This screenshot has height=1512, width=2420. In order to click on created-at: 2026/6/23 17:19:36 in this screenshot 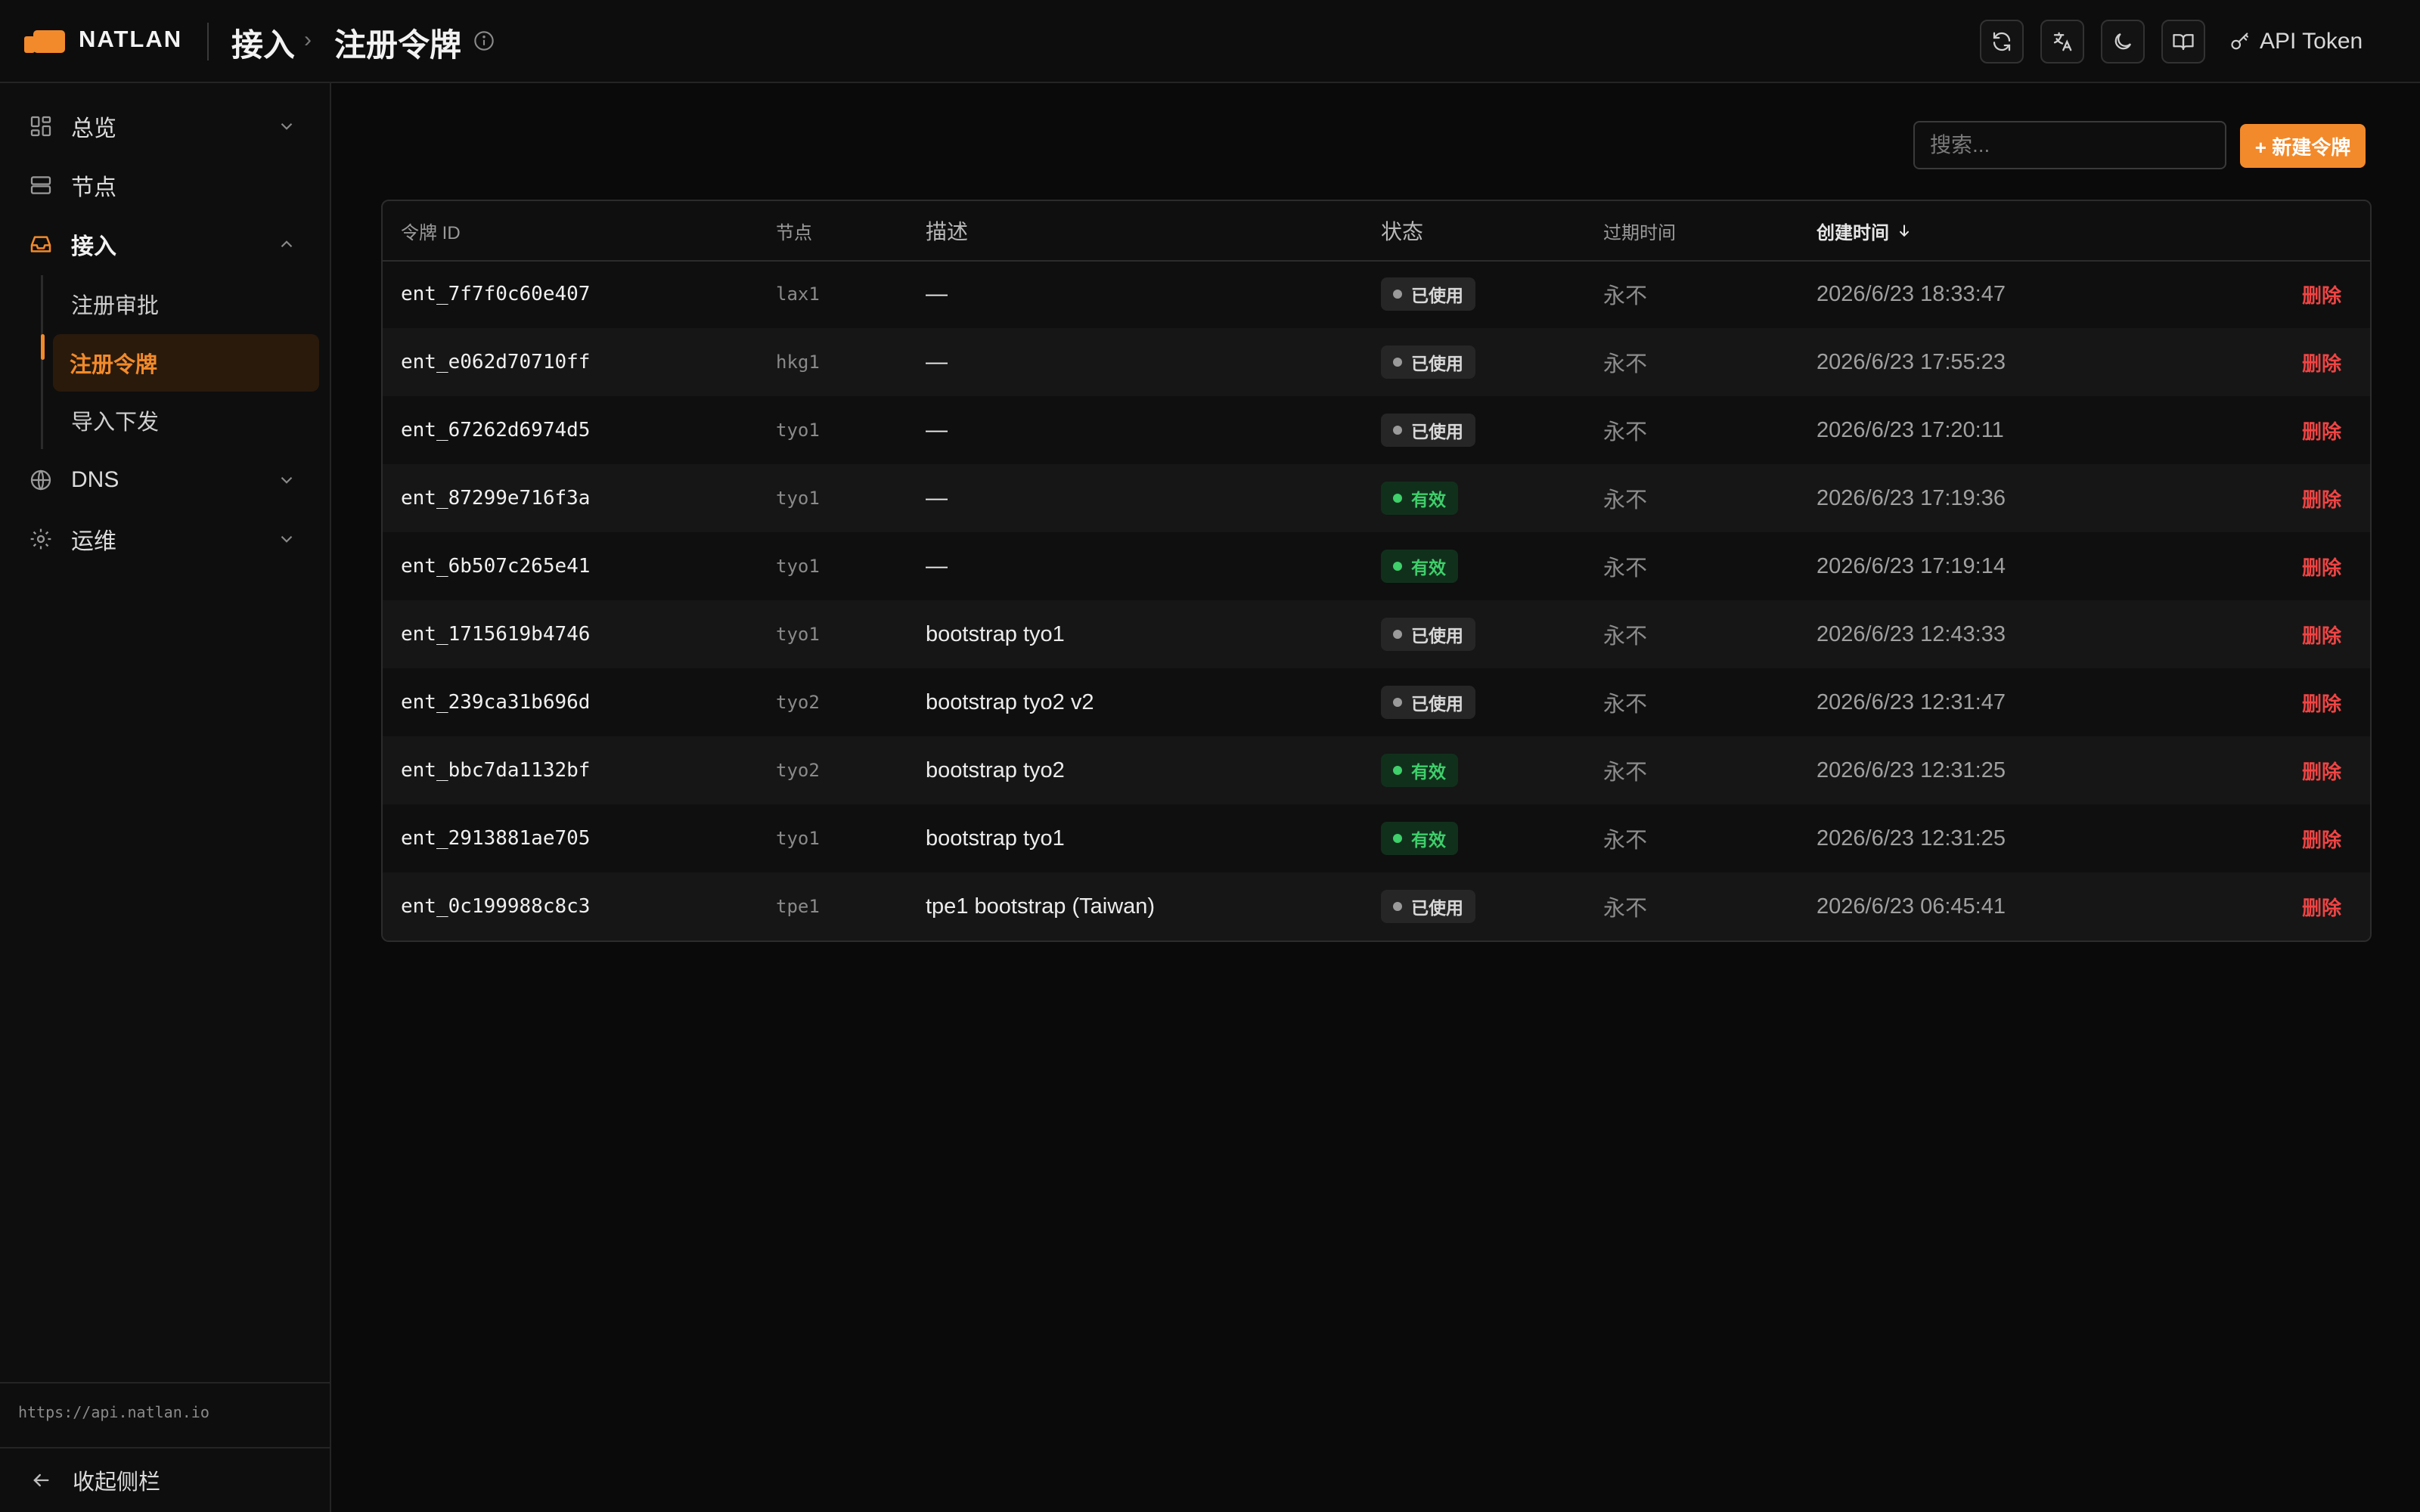, I will do `click(1911, 497)`.